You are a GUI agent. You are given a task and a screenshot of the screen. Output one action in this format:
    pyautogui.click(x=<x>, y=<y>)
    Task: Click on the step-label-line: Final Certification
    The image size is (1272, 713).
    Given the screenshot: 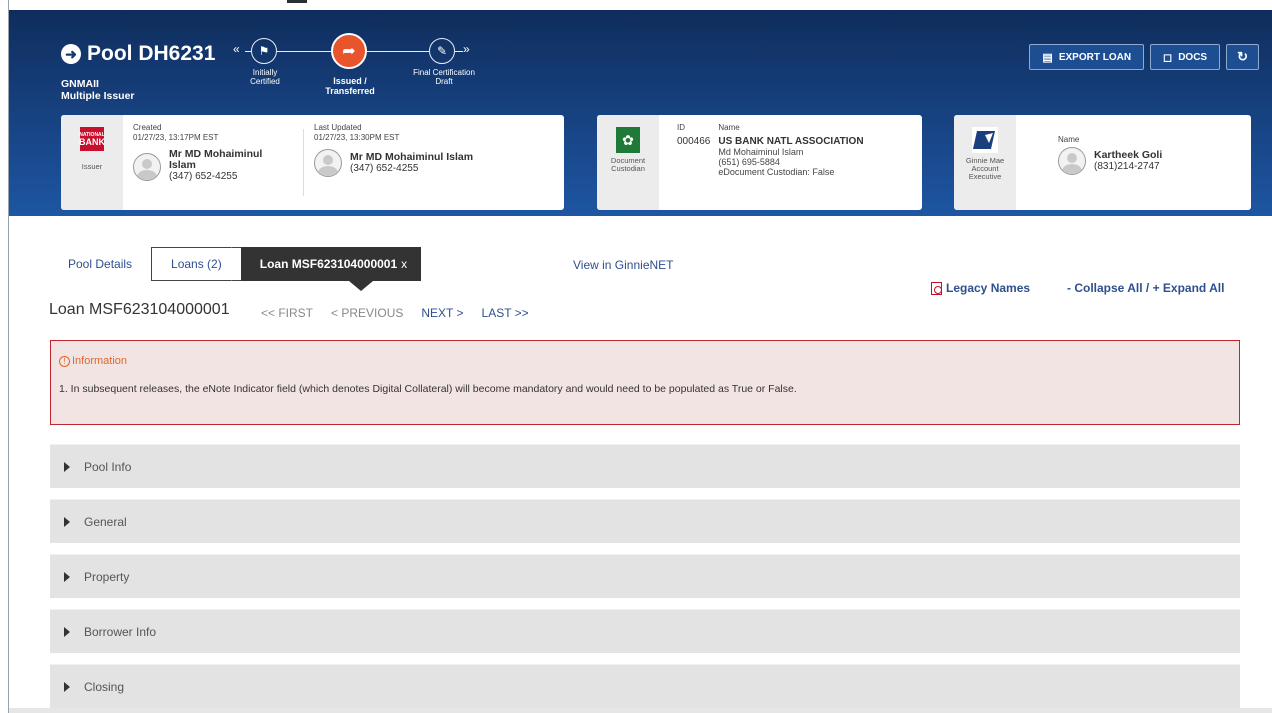 What is the action you would take?
    pyautogui.click(x=444, y=72)
    